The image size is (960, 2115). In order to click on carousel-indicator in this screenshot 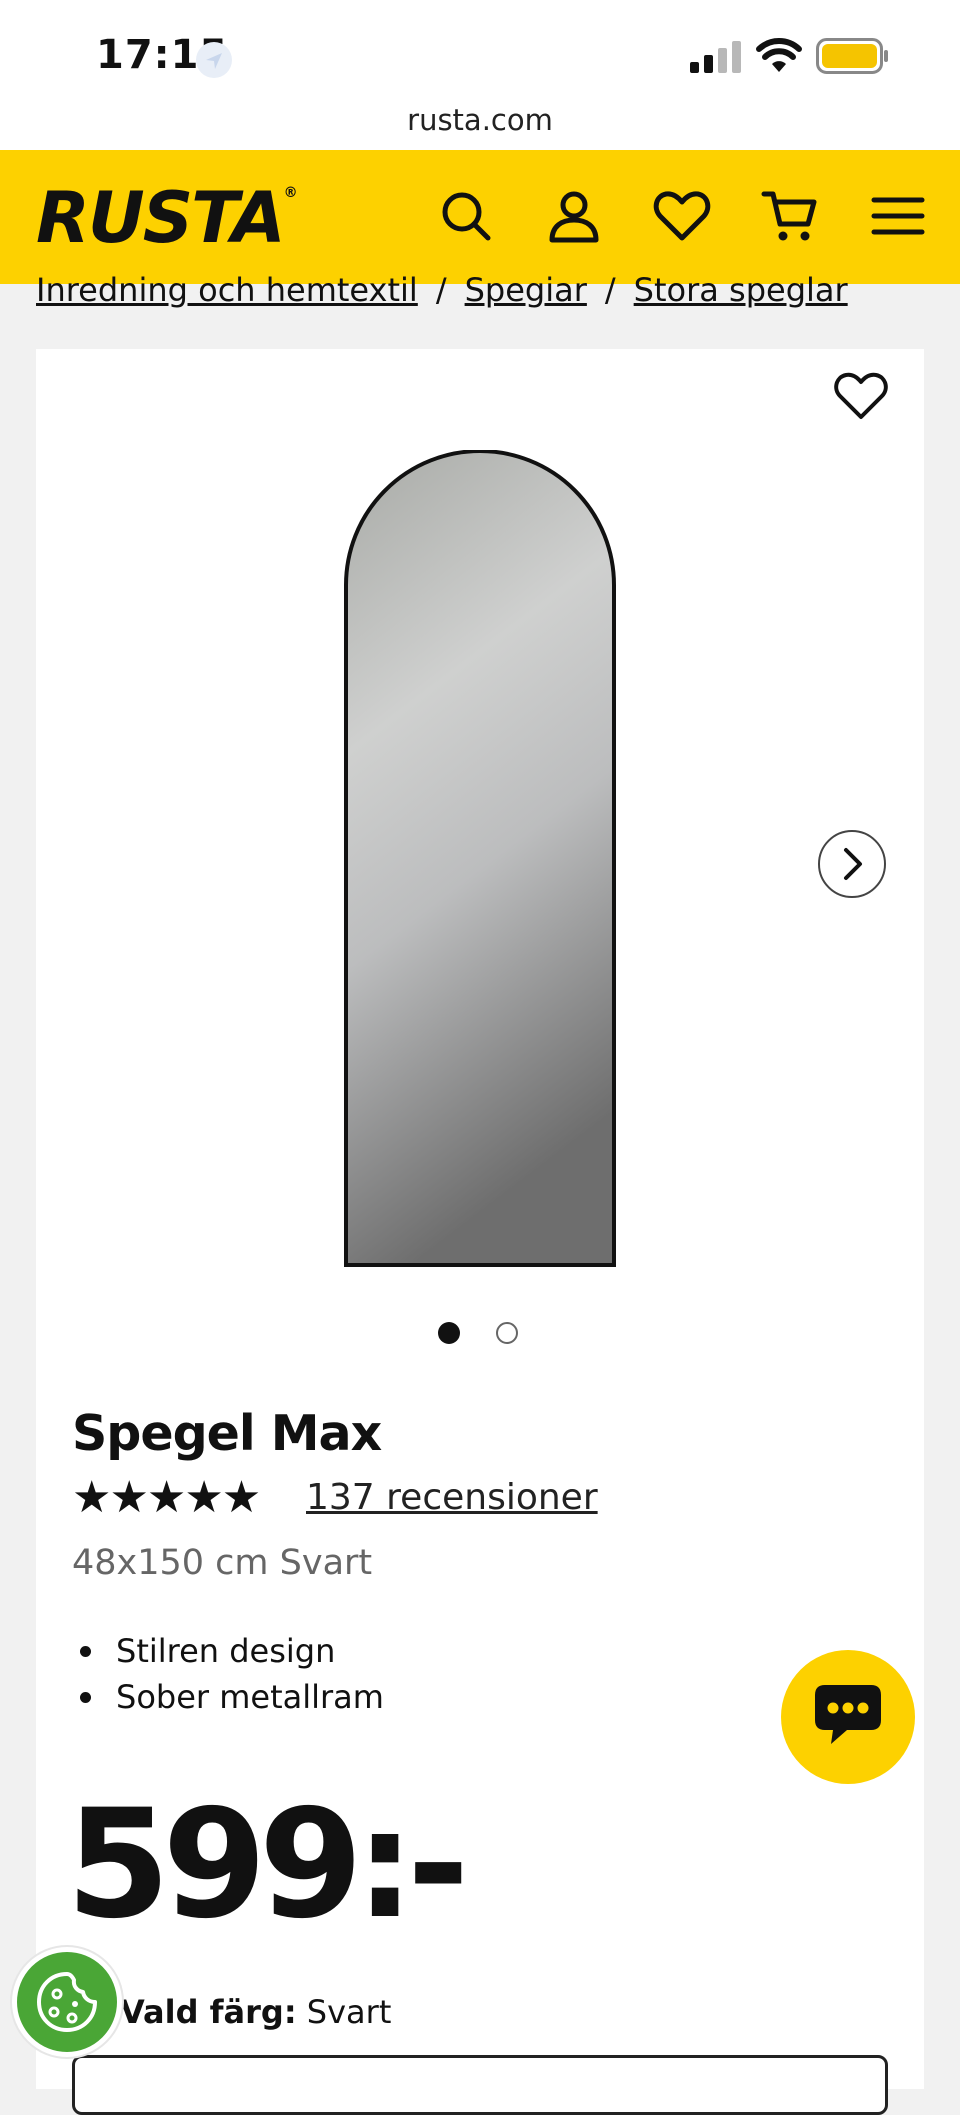, I will do `click(496, 1335)`.